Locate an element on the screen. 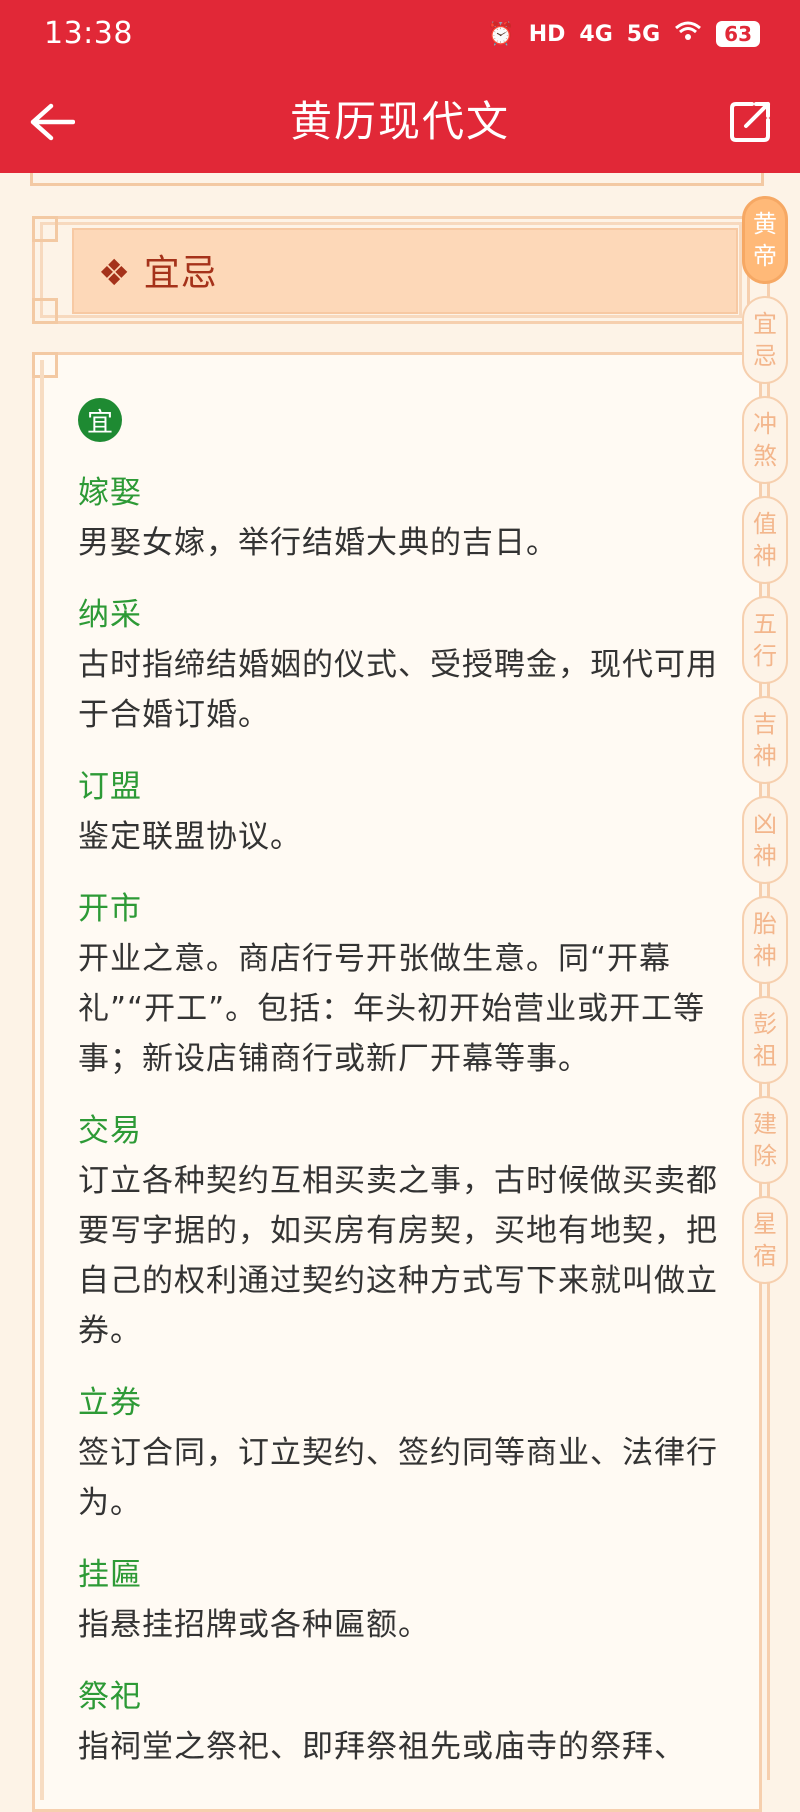 The width and height of the screenshot is (800, 1812). entry-description: 古时指缔结婚姻的仪式、受授聘金，现代可用于合婚订婚。 is located at coordinates (398, 690).